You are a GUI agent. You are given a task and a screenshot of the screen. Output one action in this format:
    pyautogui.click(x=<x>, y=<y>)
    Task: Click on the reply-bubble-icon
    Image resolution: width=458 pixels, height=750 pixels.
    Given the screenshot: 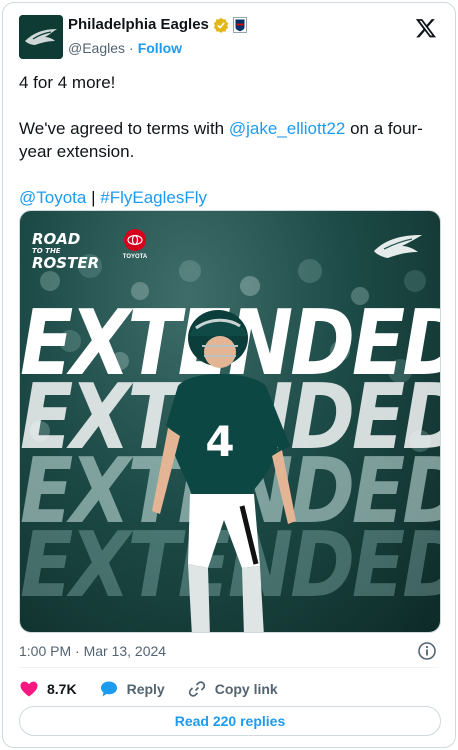 What is the action you would take?
    pyautogui.click(x=108, y=689)
    